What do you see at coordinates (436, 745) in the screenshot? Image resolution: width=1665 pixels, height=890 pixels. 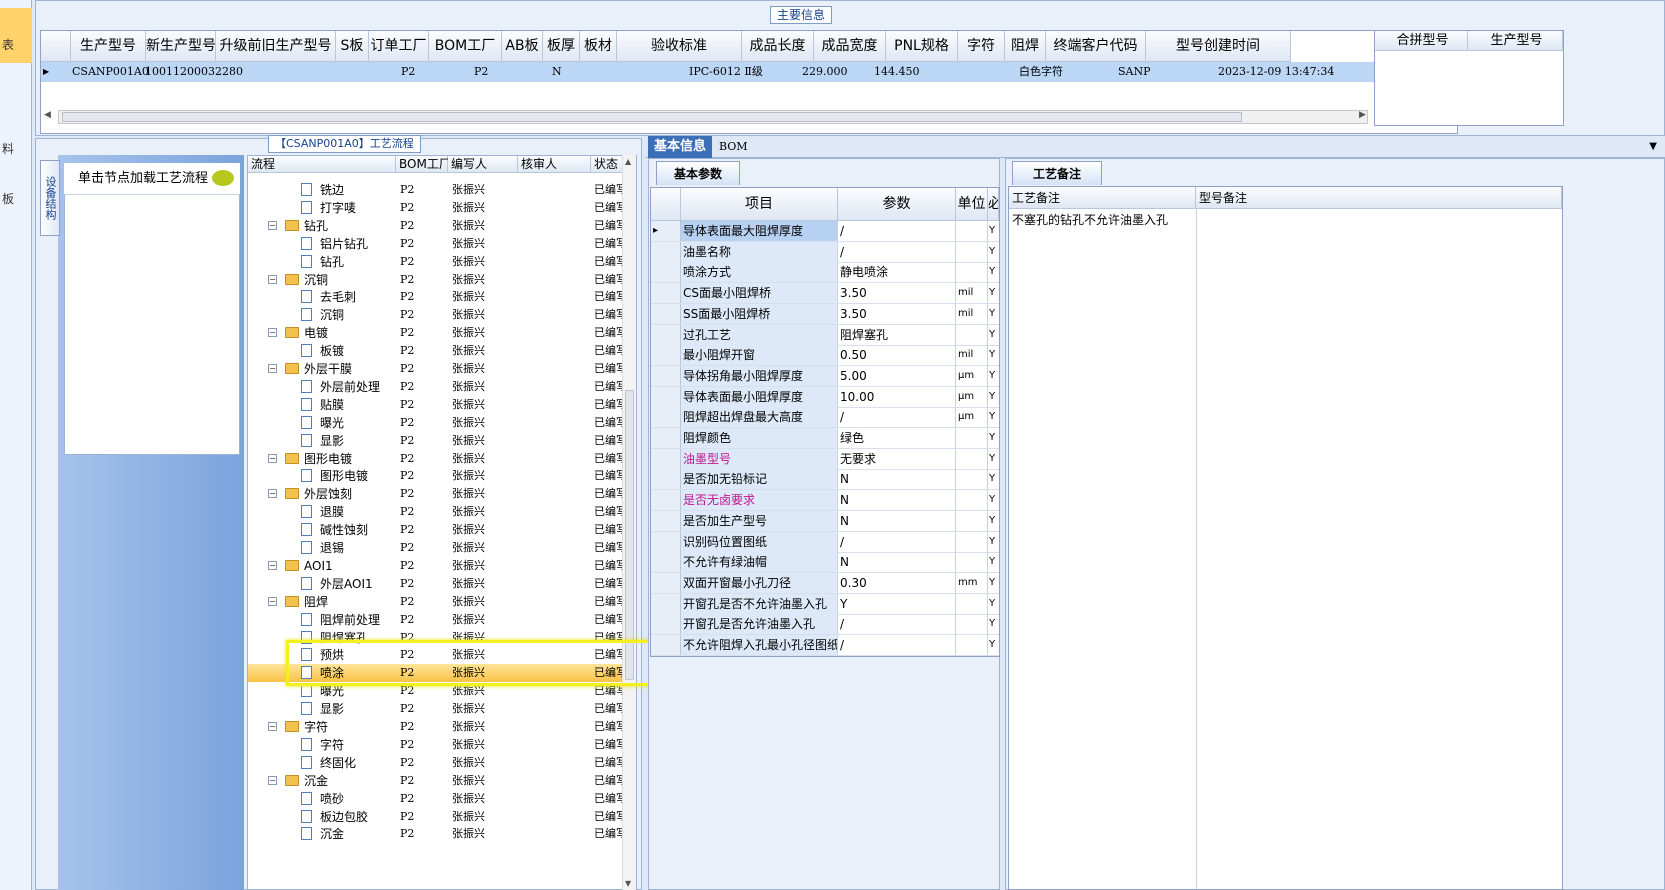 I see `tree-row: 字符 P2 张振兴 已编写` at bounding box center [436, 745].